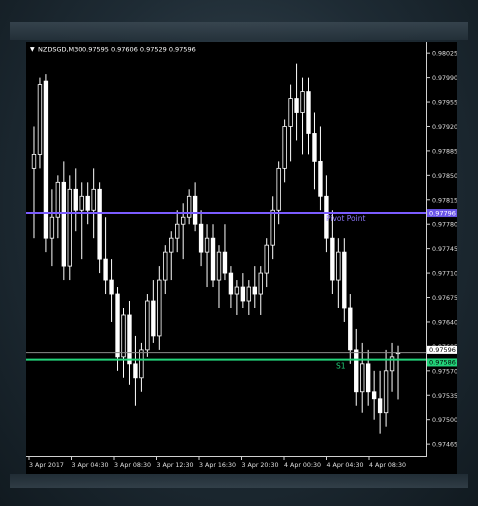  What do you see at coordinates (260, 465) in the screenshot?
I see `time-tick-label: 3 Apr 20:30` at bounding box center [260, 465].